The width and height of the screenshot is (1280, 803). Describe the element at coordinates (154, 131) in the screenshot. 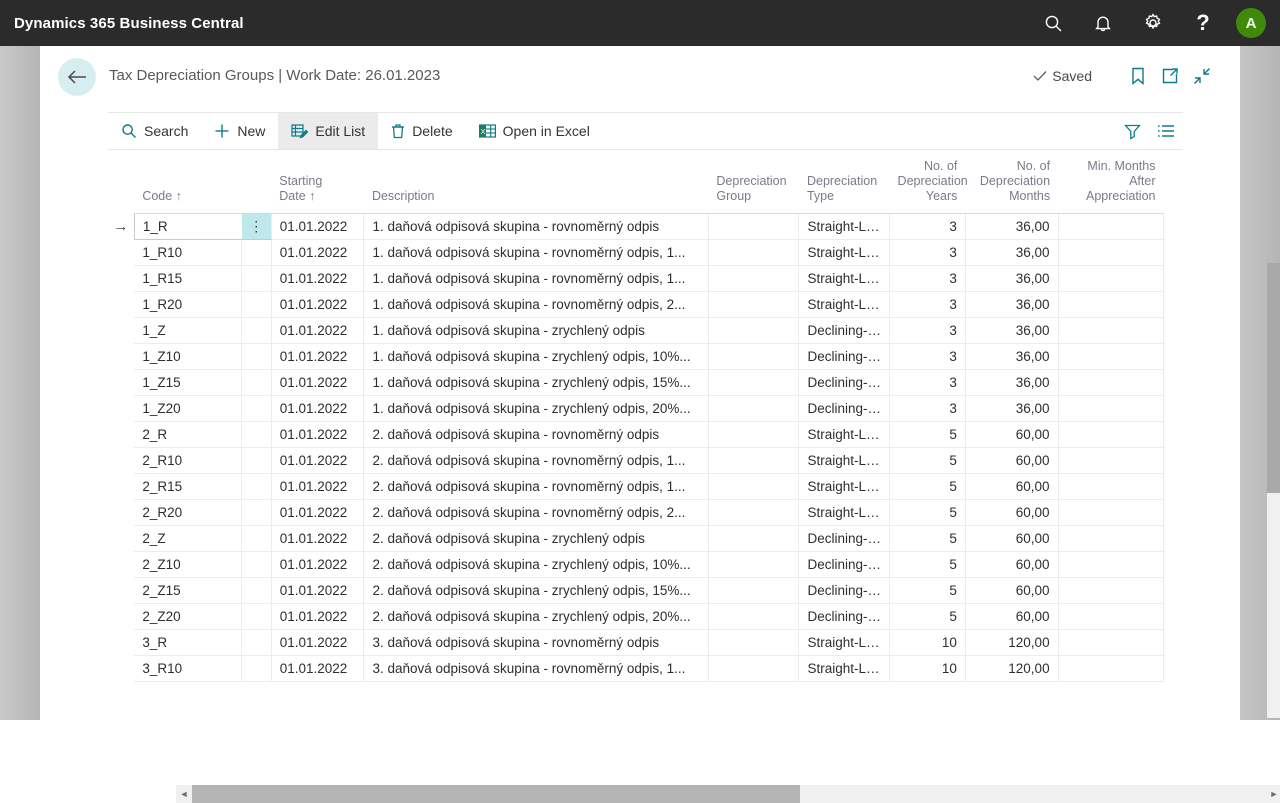

I see `search-button: Search` at that location.